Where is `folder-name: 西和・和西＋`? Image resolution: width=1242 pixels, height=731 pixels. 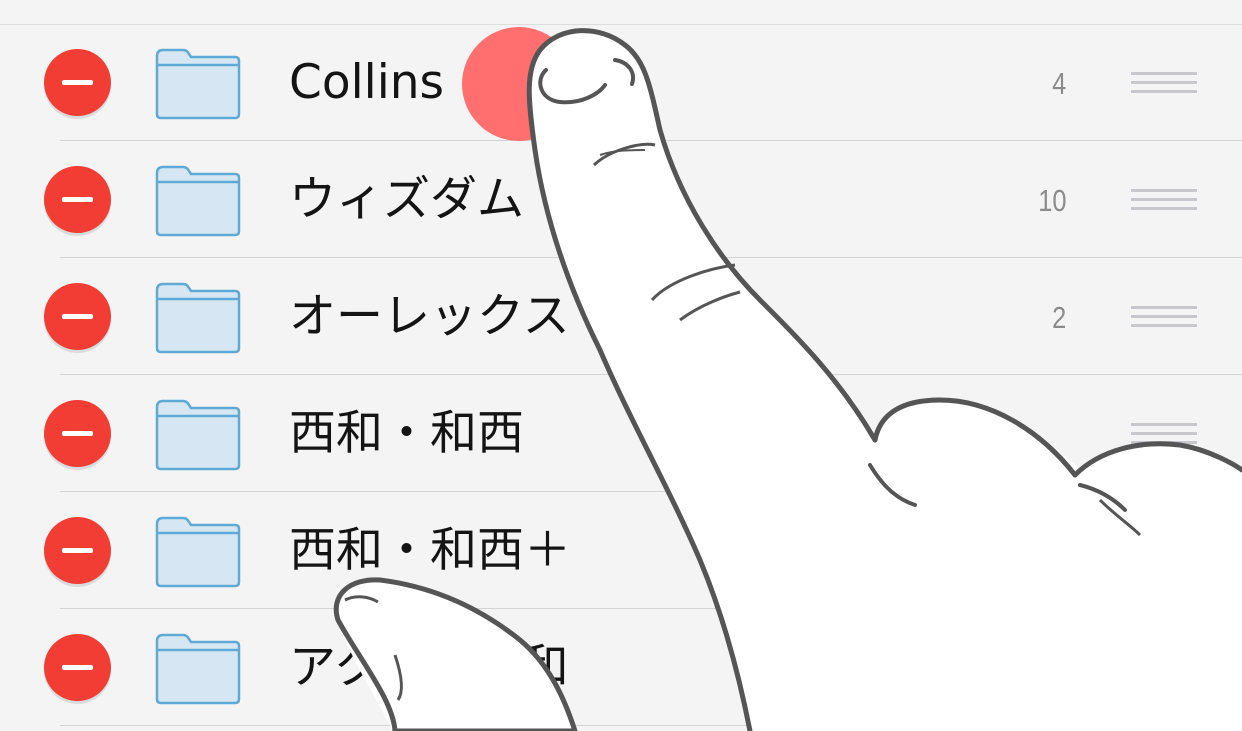 folder-name: 西和・和西＋ is located at coordinates (430, 550).